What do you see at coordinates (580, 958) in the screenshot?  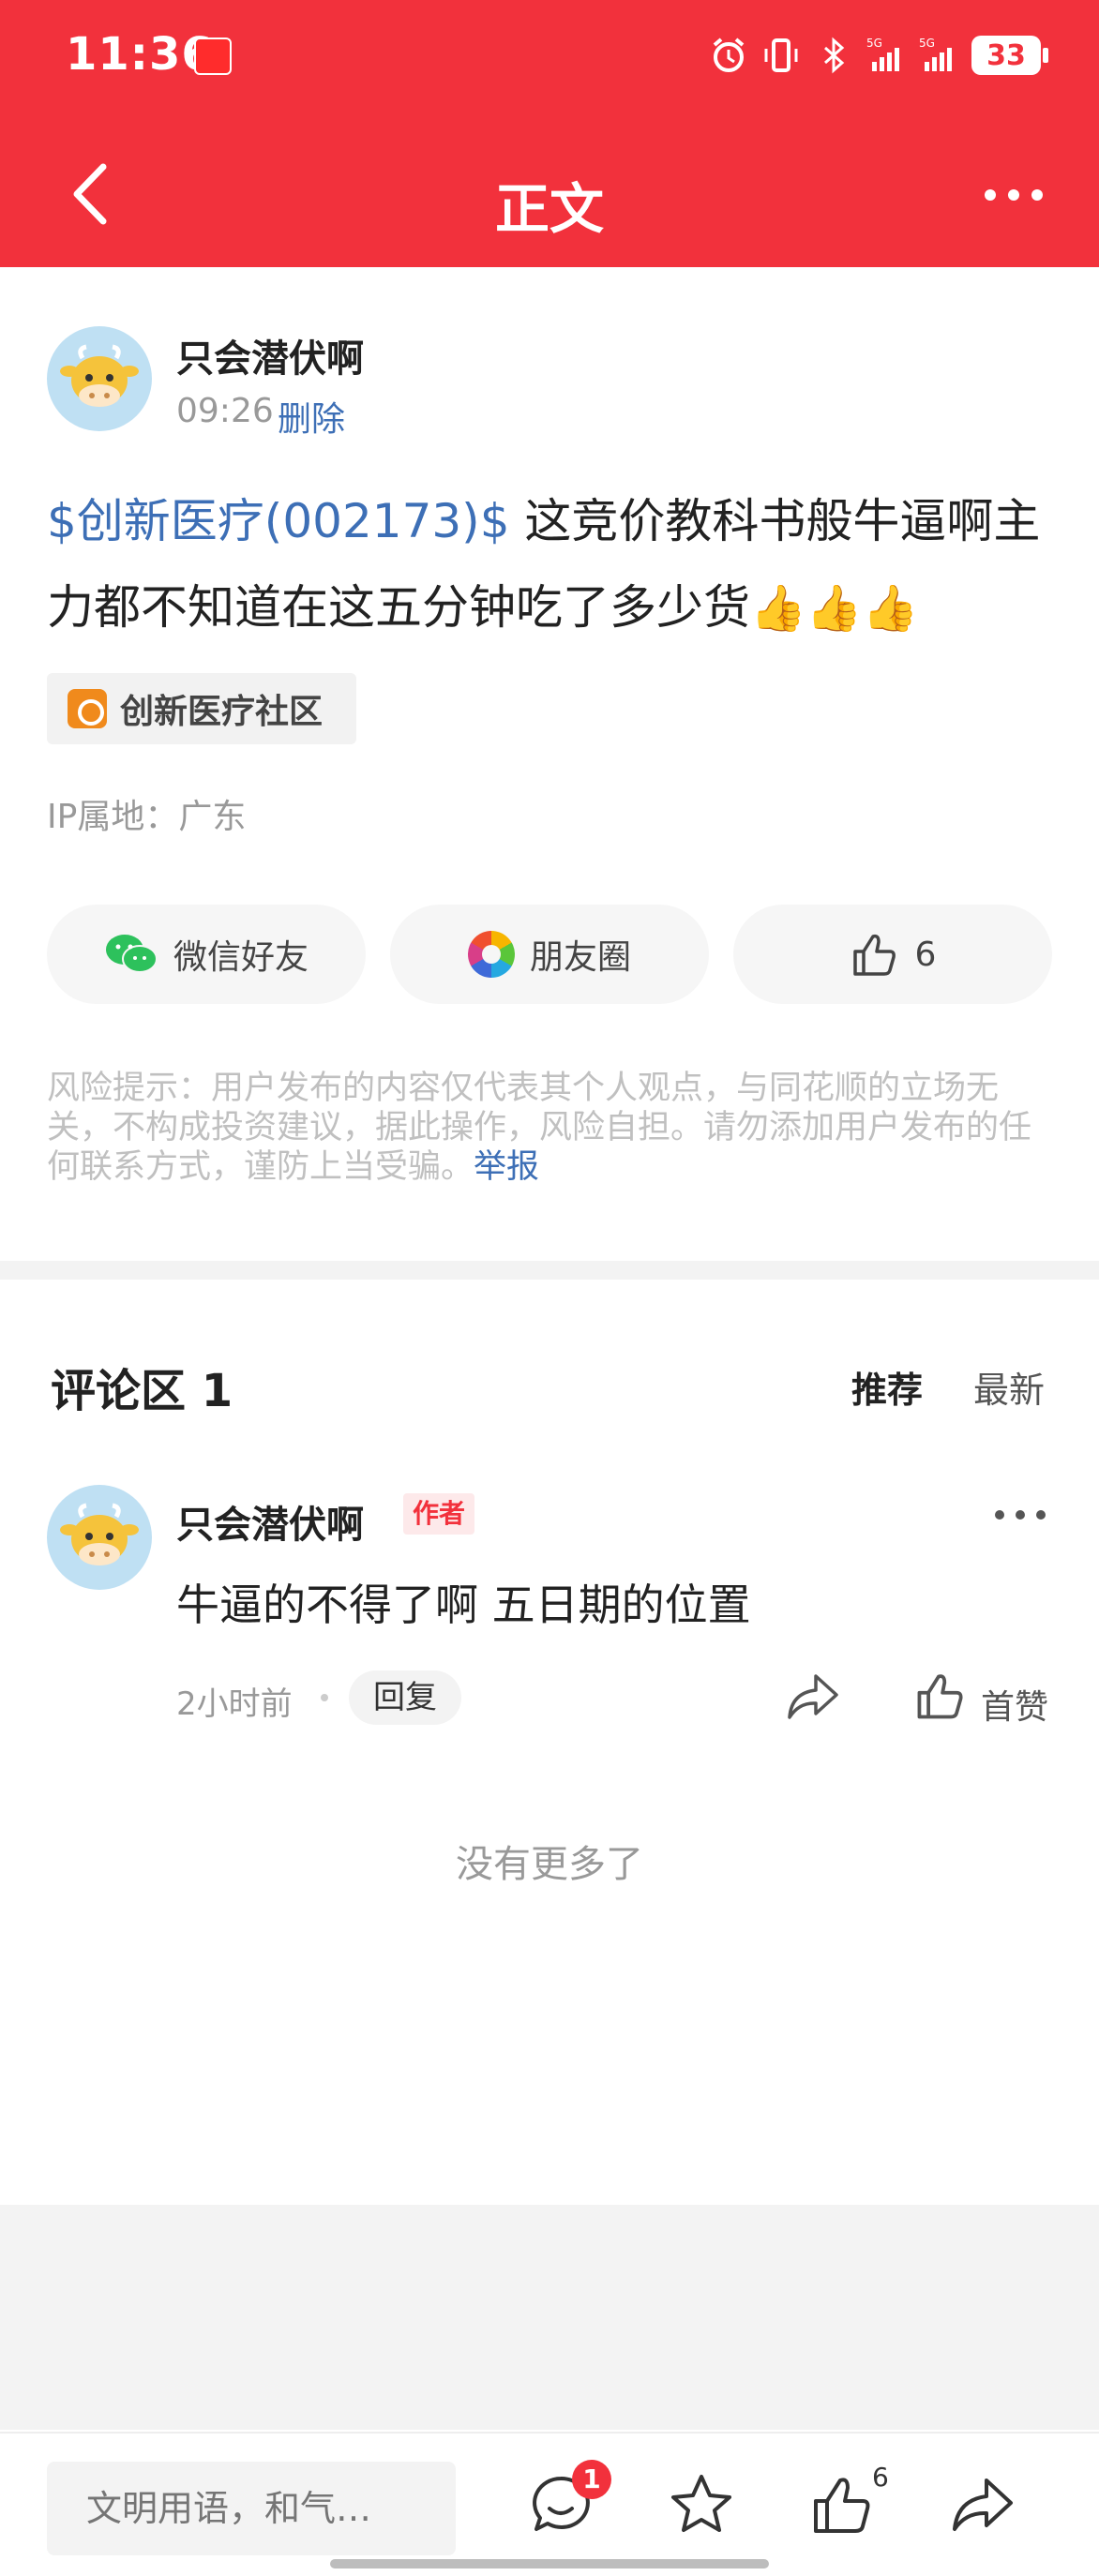 I see `share-moments-label: 朋友圈` at bounding box center [580, 958].